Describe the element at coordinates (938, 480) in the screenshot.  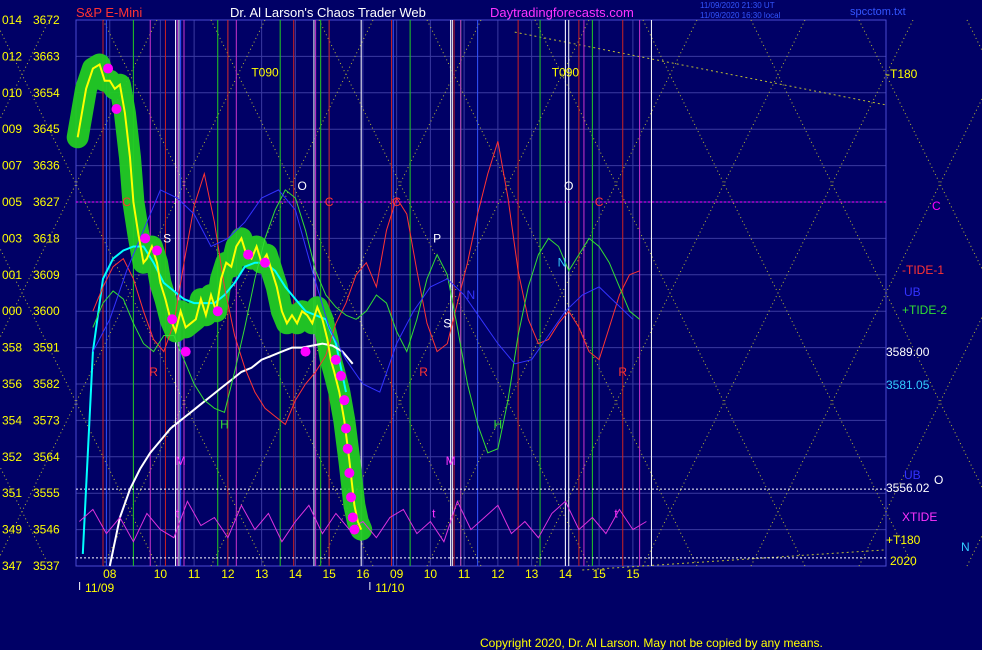
I see `right-label: O` at that location.